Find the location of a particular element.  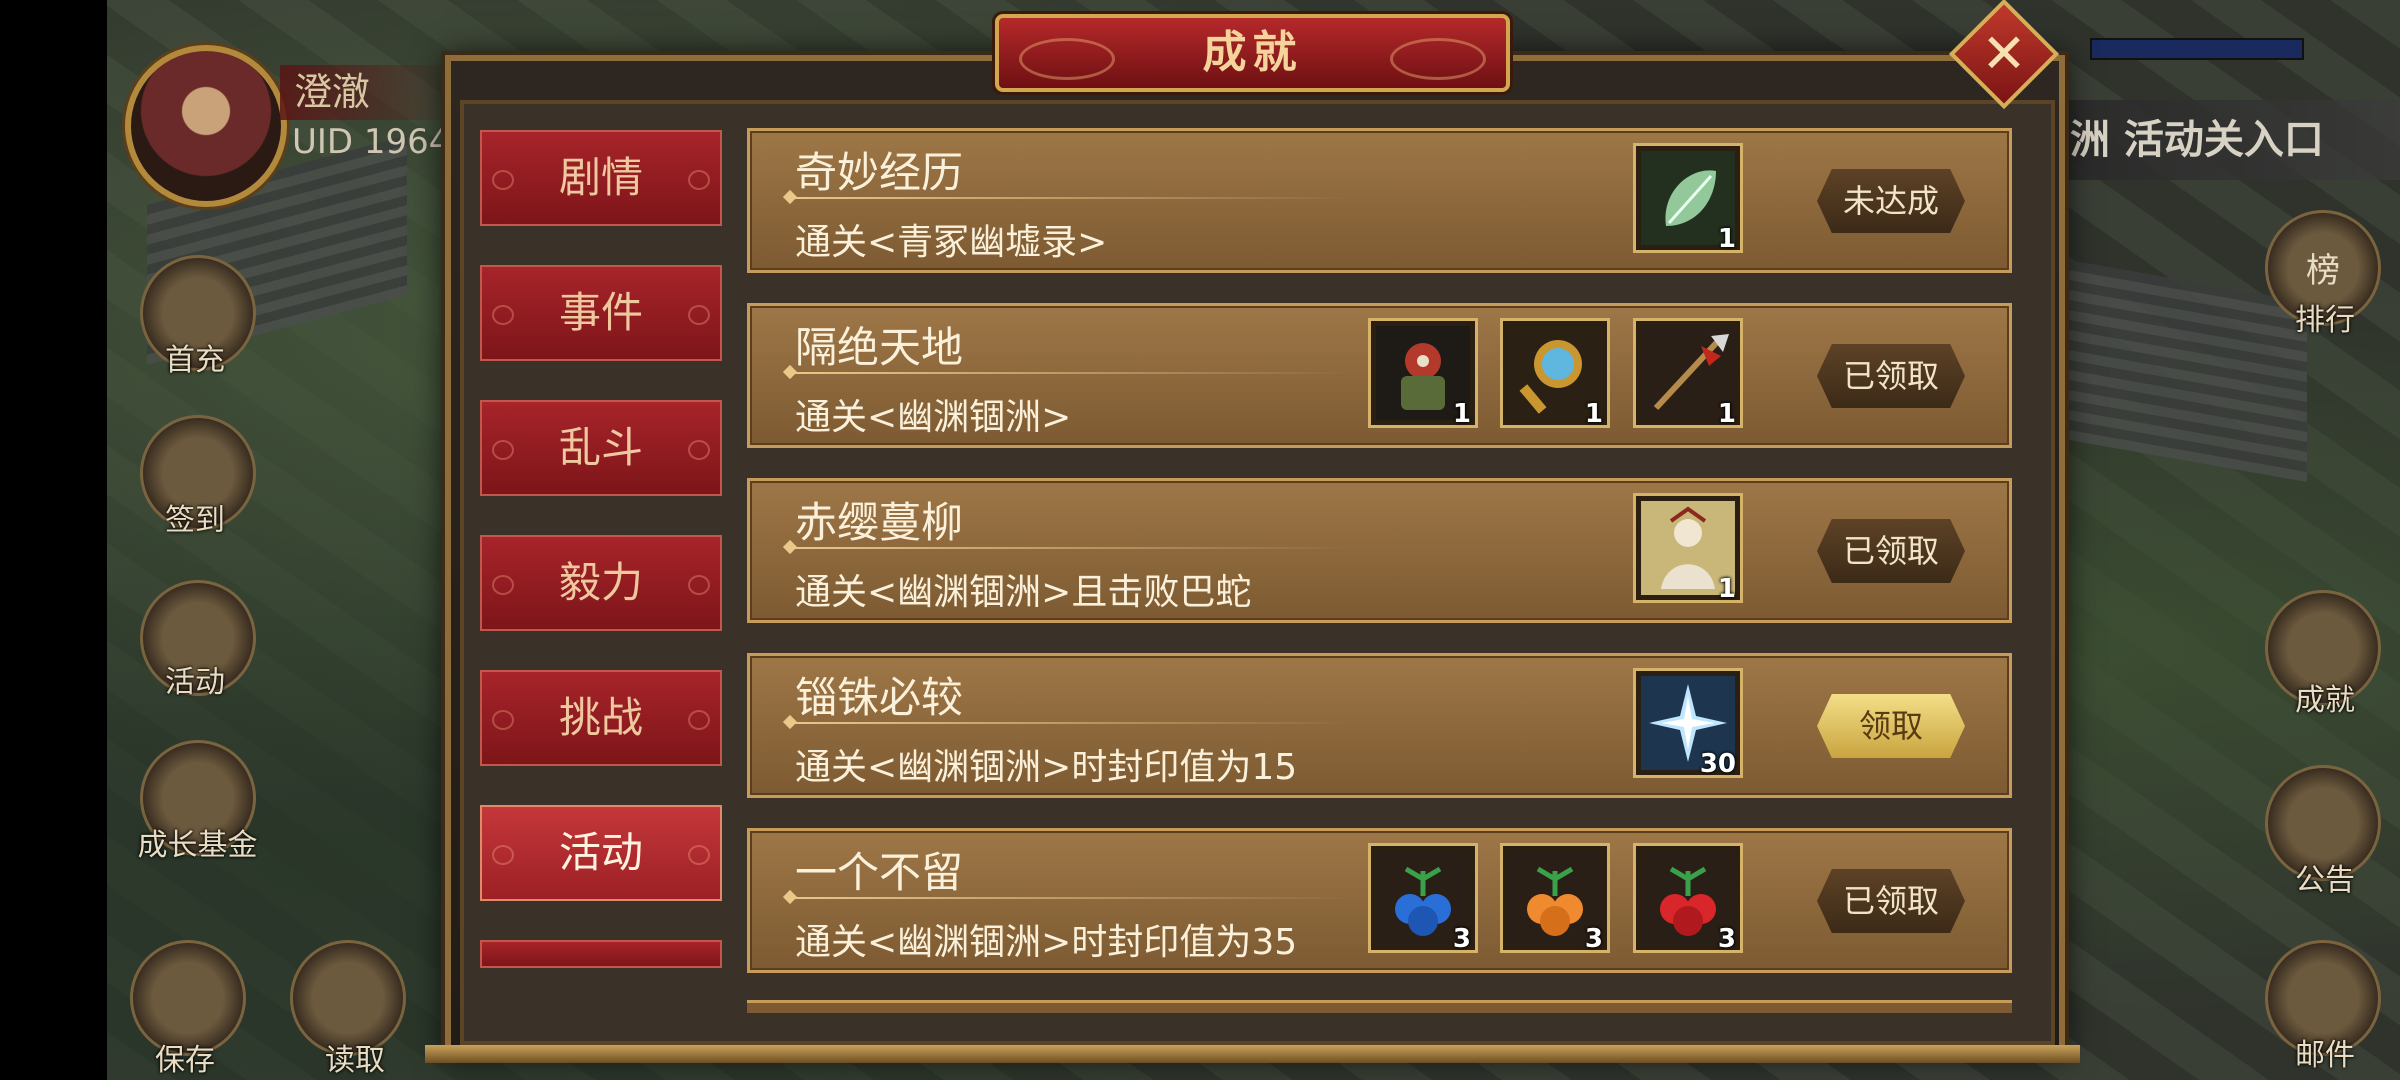

achievement-row: 赤缨蔓柳 通关<幽渊锢洲>且击败巴蛇 1 已领取 is located at coordinates (1379, 550).